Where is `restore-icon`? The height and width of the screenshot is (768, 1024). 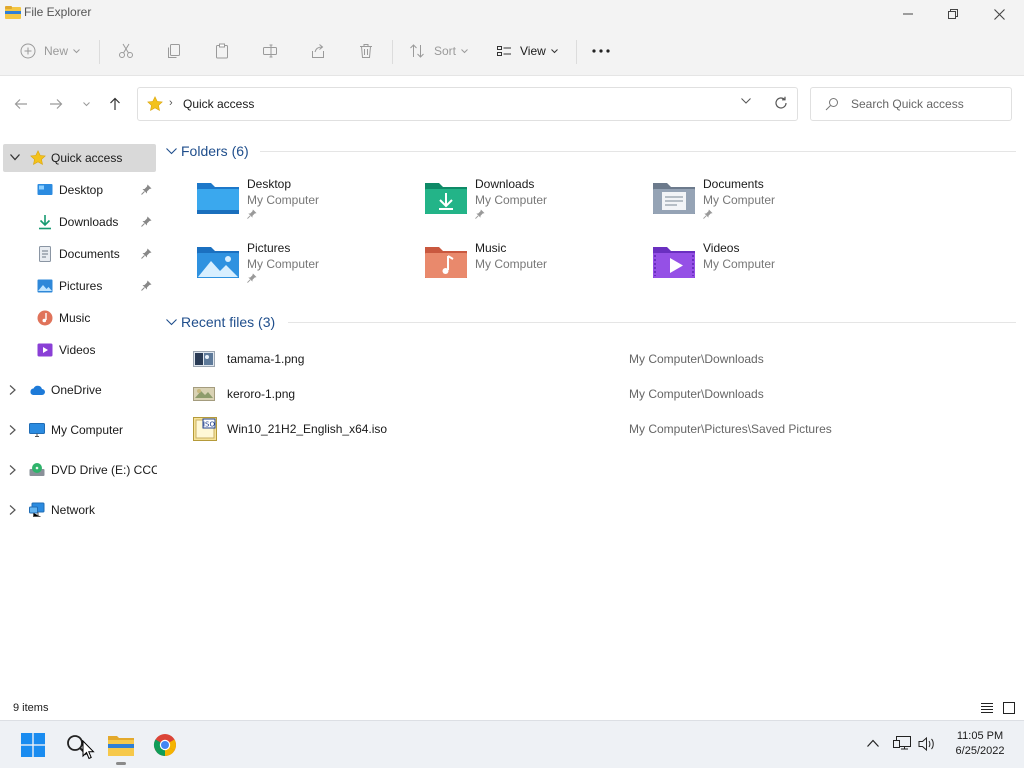
restore-icon is located at coordinates (953, 14).